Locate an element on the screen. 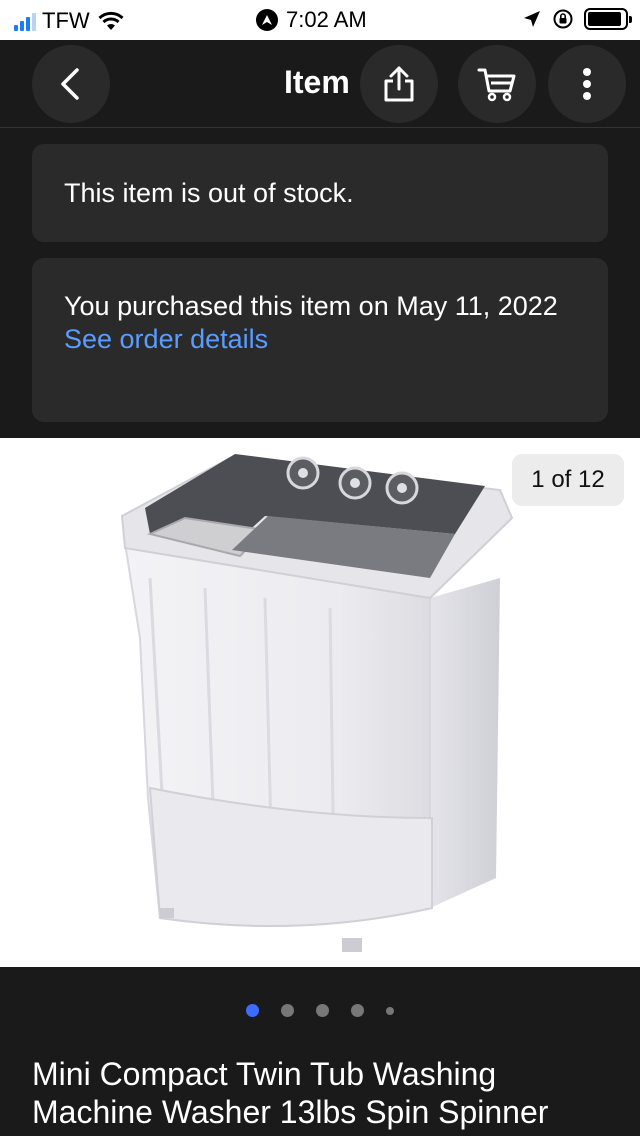 The height and width of the screenshot is (1136, 640). cart-icon is located at coordinates (496, 85).